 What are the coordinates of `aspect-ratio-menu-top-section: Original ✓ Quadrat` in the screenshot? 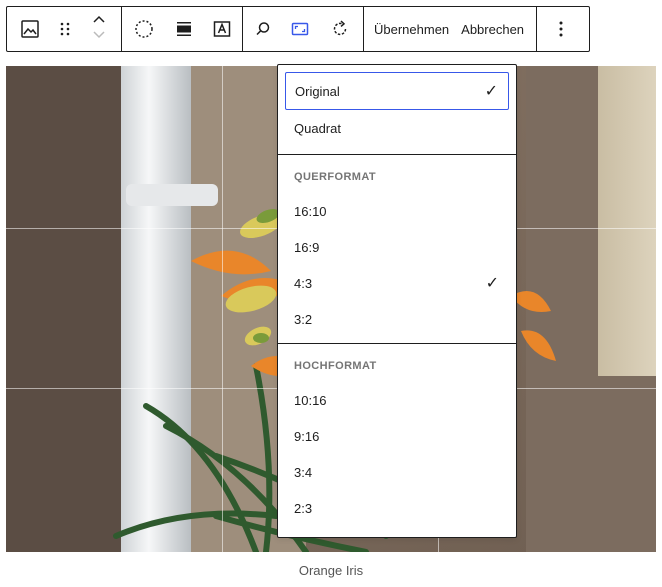 It's located at (397, 110).